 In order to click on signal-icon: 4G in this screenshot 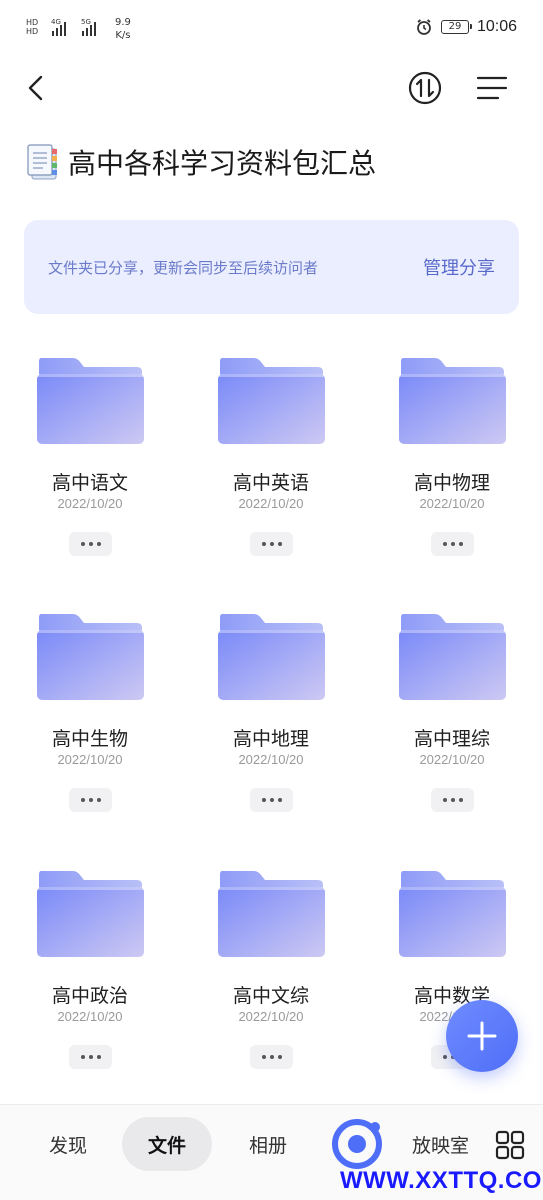, I will do `click(58, 27)`.